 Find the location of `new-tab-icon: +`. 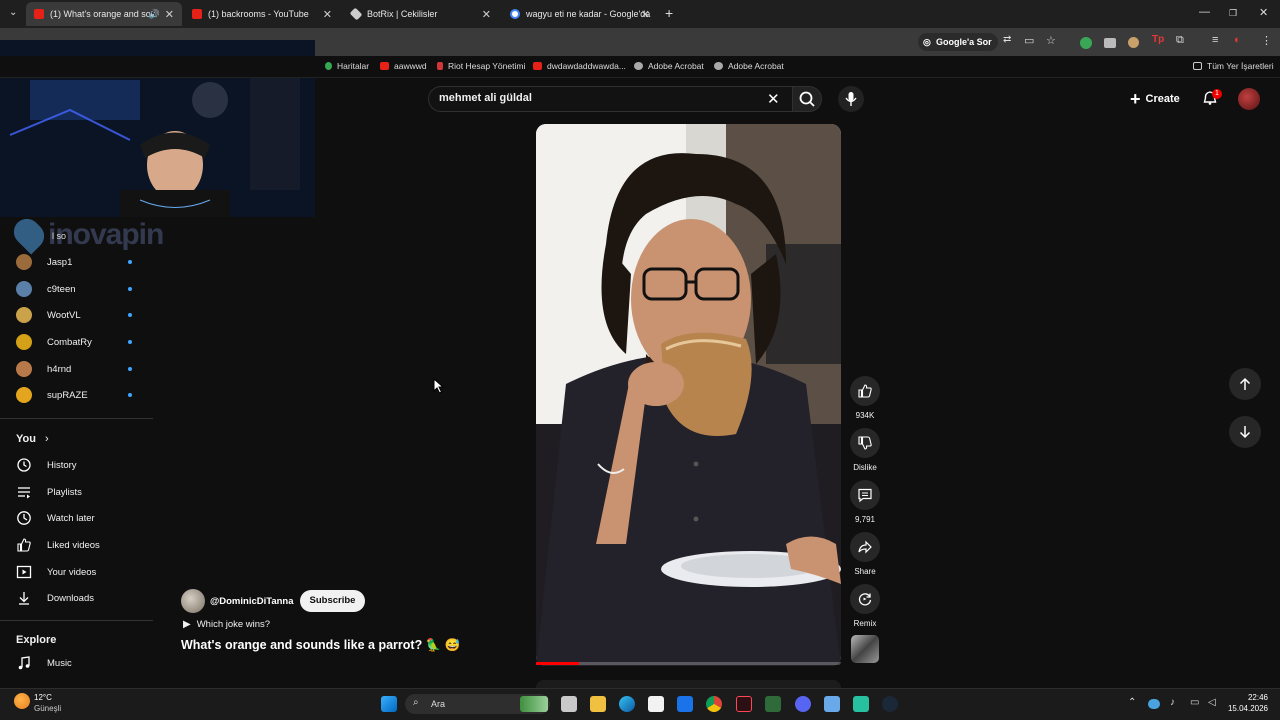

new-tab-icon: + is located at coordinates (669, 13).